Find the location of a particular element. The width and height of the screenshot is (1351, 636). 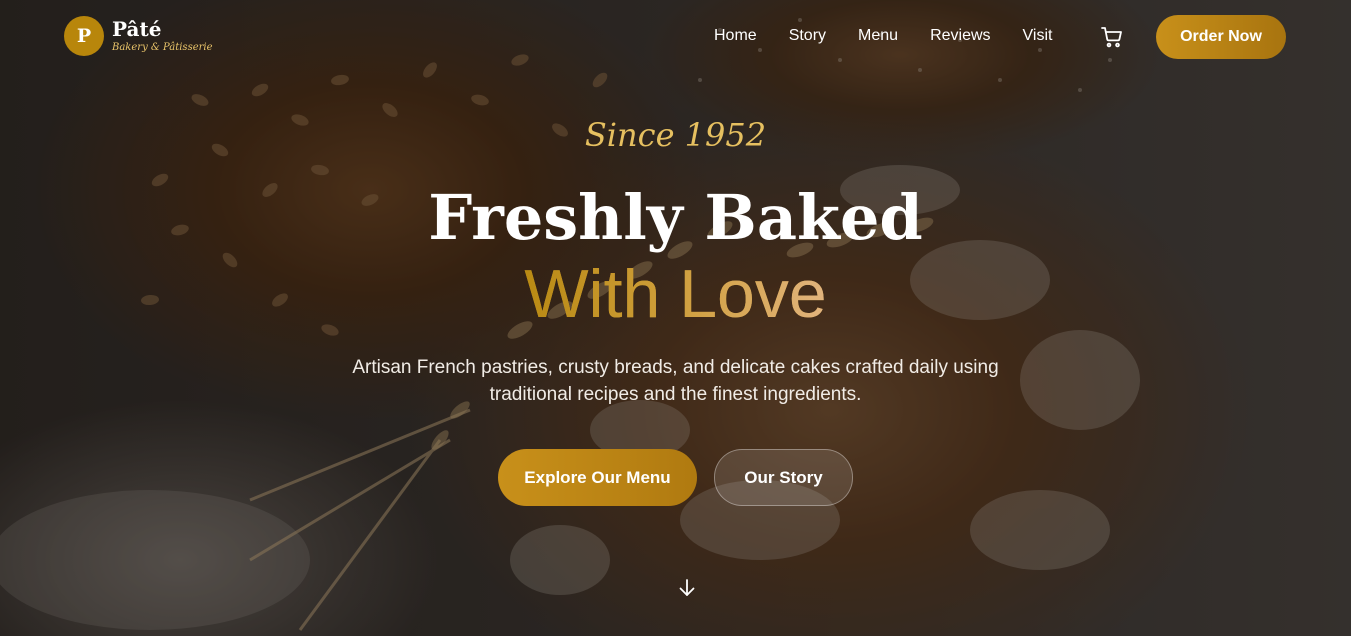

hero-title-line2-text: With Love is located at coordinates (675, 294).